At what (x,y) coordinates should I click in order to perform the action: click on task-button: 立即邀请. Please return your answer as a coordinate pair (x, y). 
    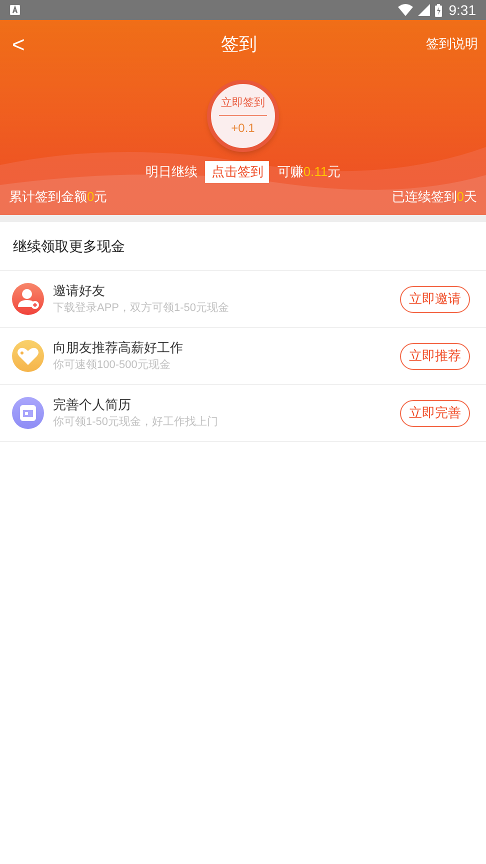
    Looking at the image, I should click on (435, 299).